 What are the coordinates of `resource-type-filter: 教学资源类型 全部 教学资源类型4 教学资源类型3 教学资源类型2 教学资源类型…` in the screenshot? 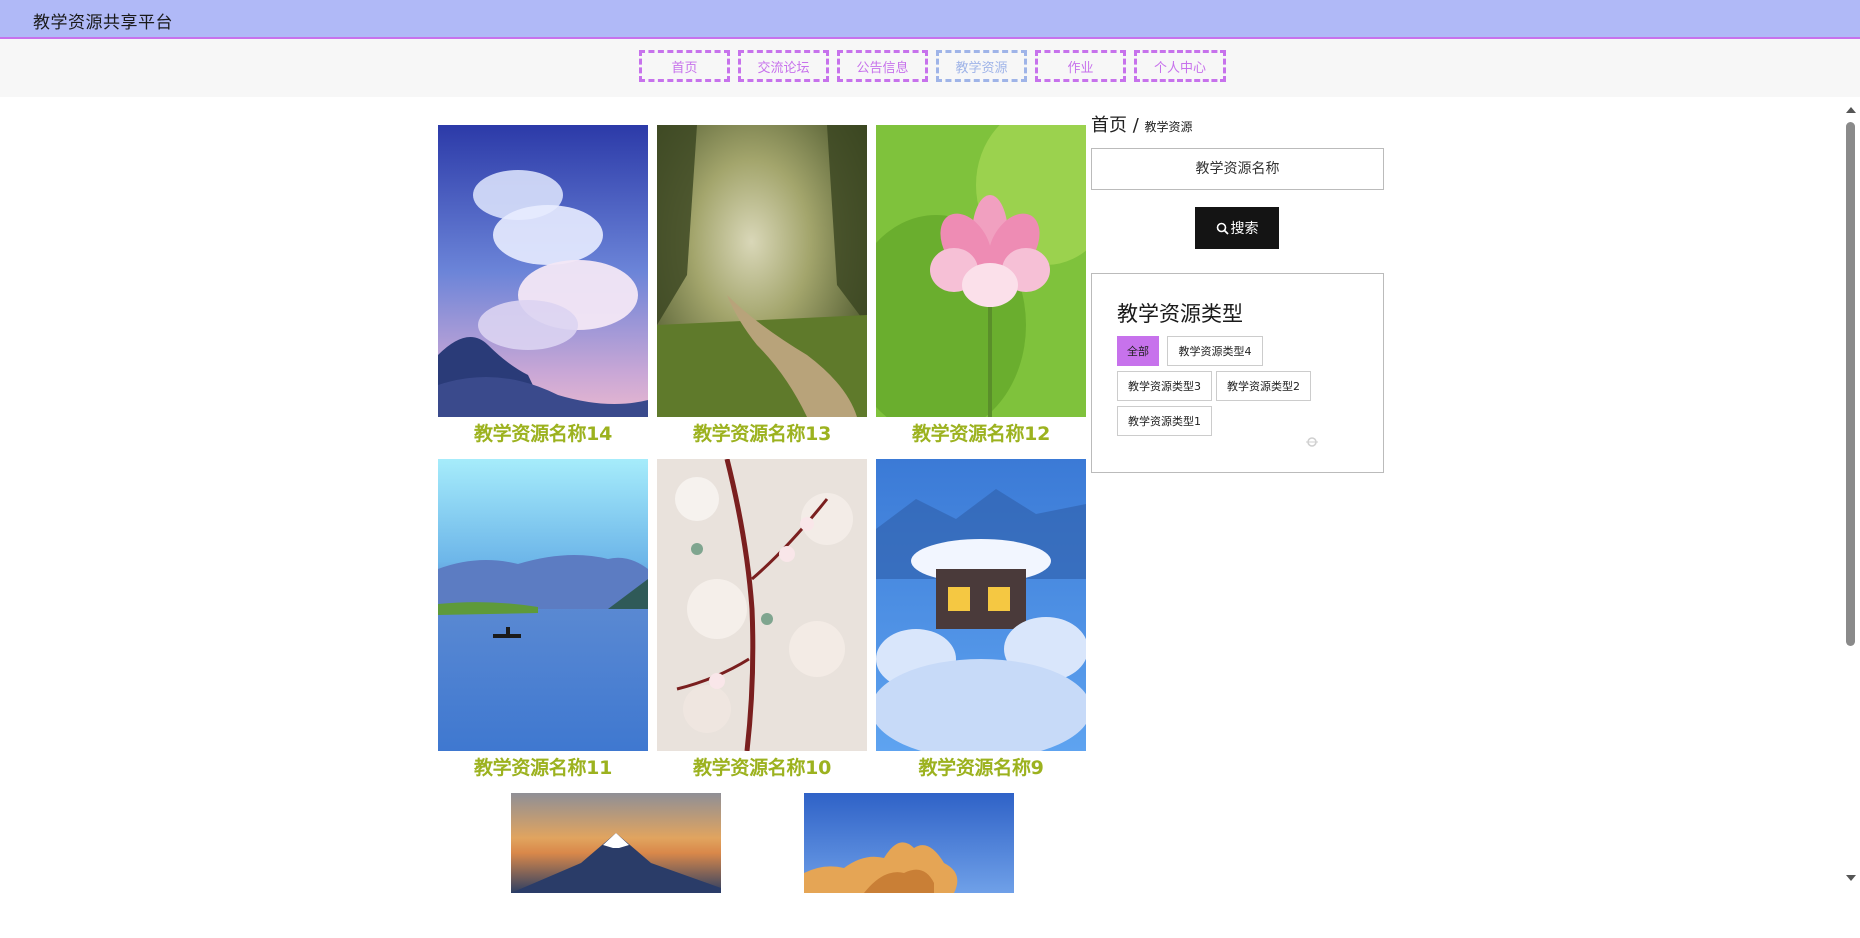 It's located at (1237, 373).